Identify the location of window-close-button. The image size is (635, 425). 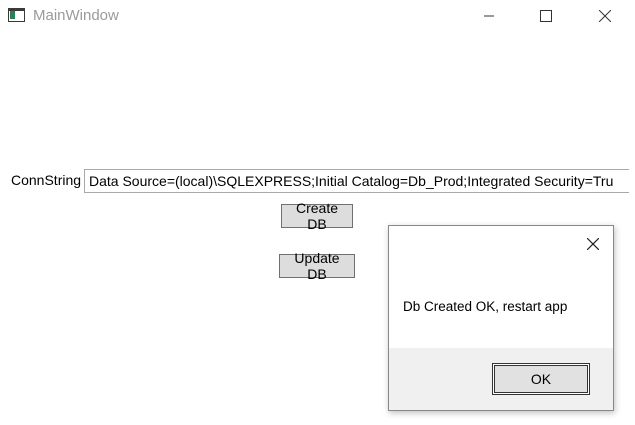
(605, 16).